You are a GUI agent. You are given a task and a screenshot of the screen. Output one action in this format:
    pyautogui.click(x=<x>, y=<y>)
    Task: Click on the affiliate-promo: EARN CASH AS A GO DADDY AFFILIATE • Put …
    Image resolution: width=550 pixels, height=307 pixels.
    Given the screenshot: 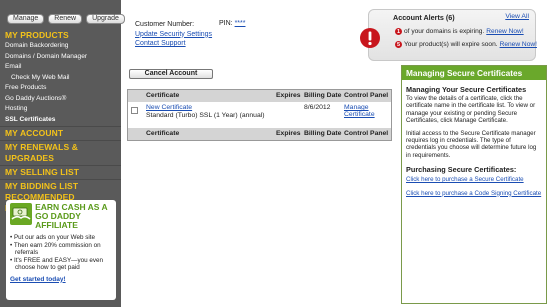 What is the action you would take?
    pyautogui.click(x=61, y=250)
    